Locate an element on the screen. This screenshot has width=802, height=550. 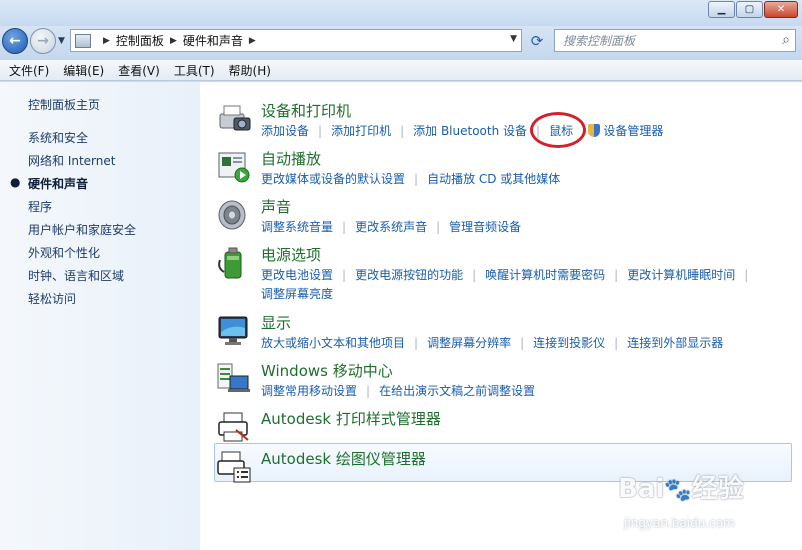
link-add-bluetooth: 添加 Bluetooth 设备 is located at coordinates (470, 131).